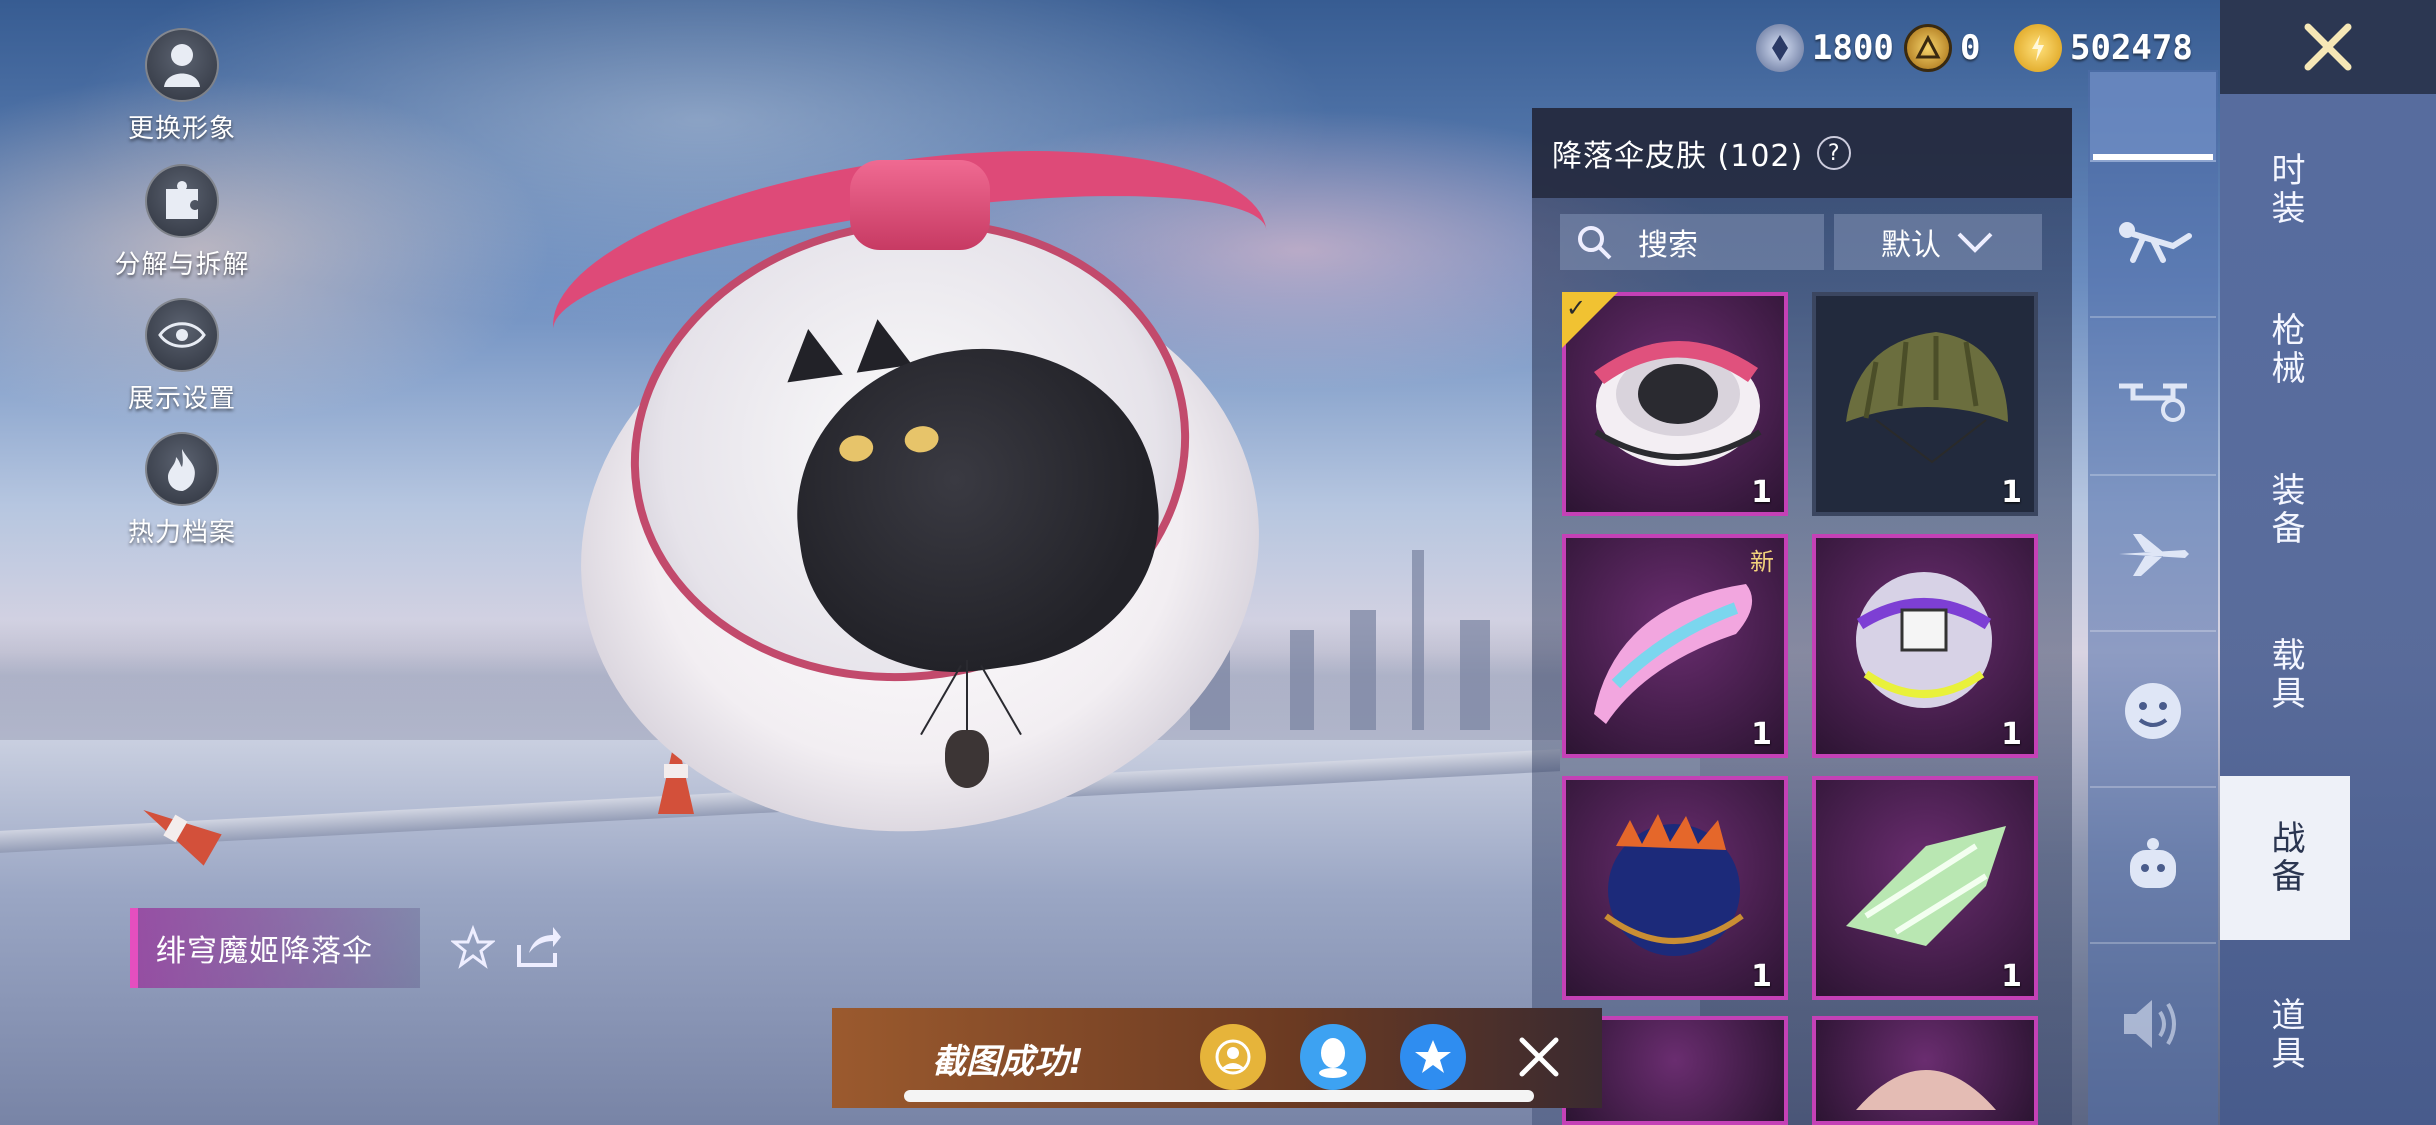 The width and height of the screenshot is (2436, 1125). I want to click on change-avatar-tool: 更换形象, so click(182, 86).